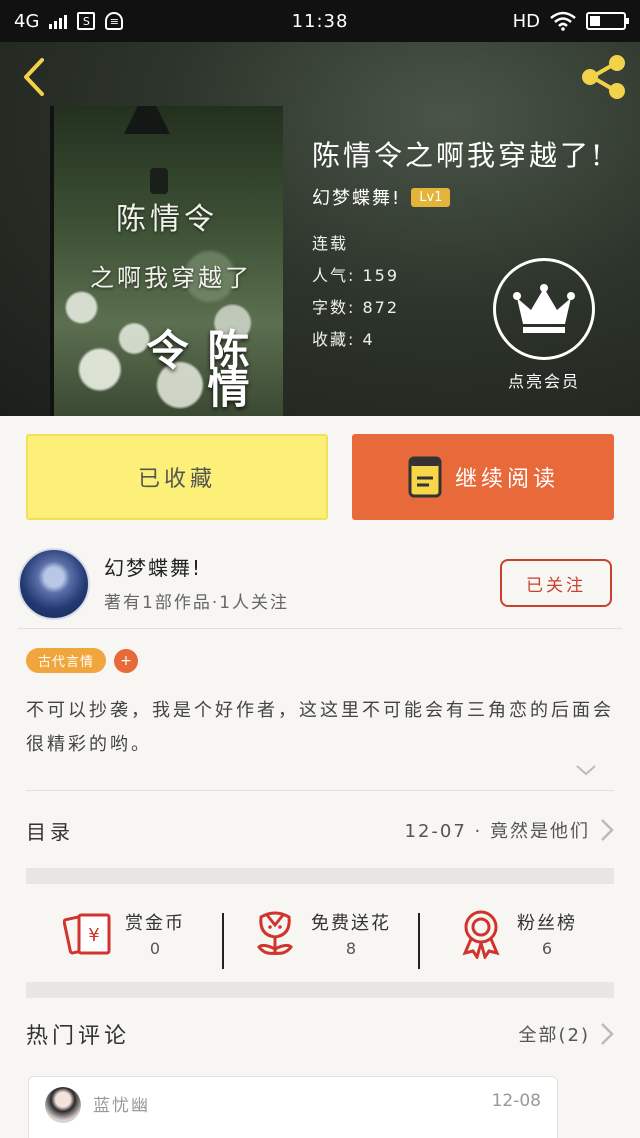 The image size is (640, 1138). What do you see at coordinates (431, 197) in the screenshot?
I see `level-badge: Lv1` at bounding box center [431, 197].